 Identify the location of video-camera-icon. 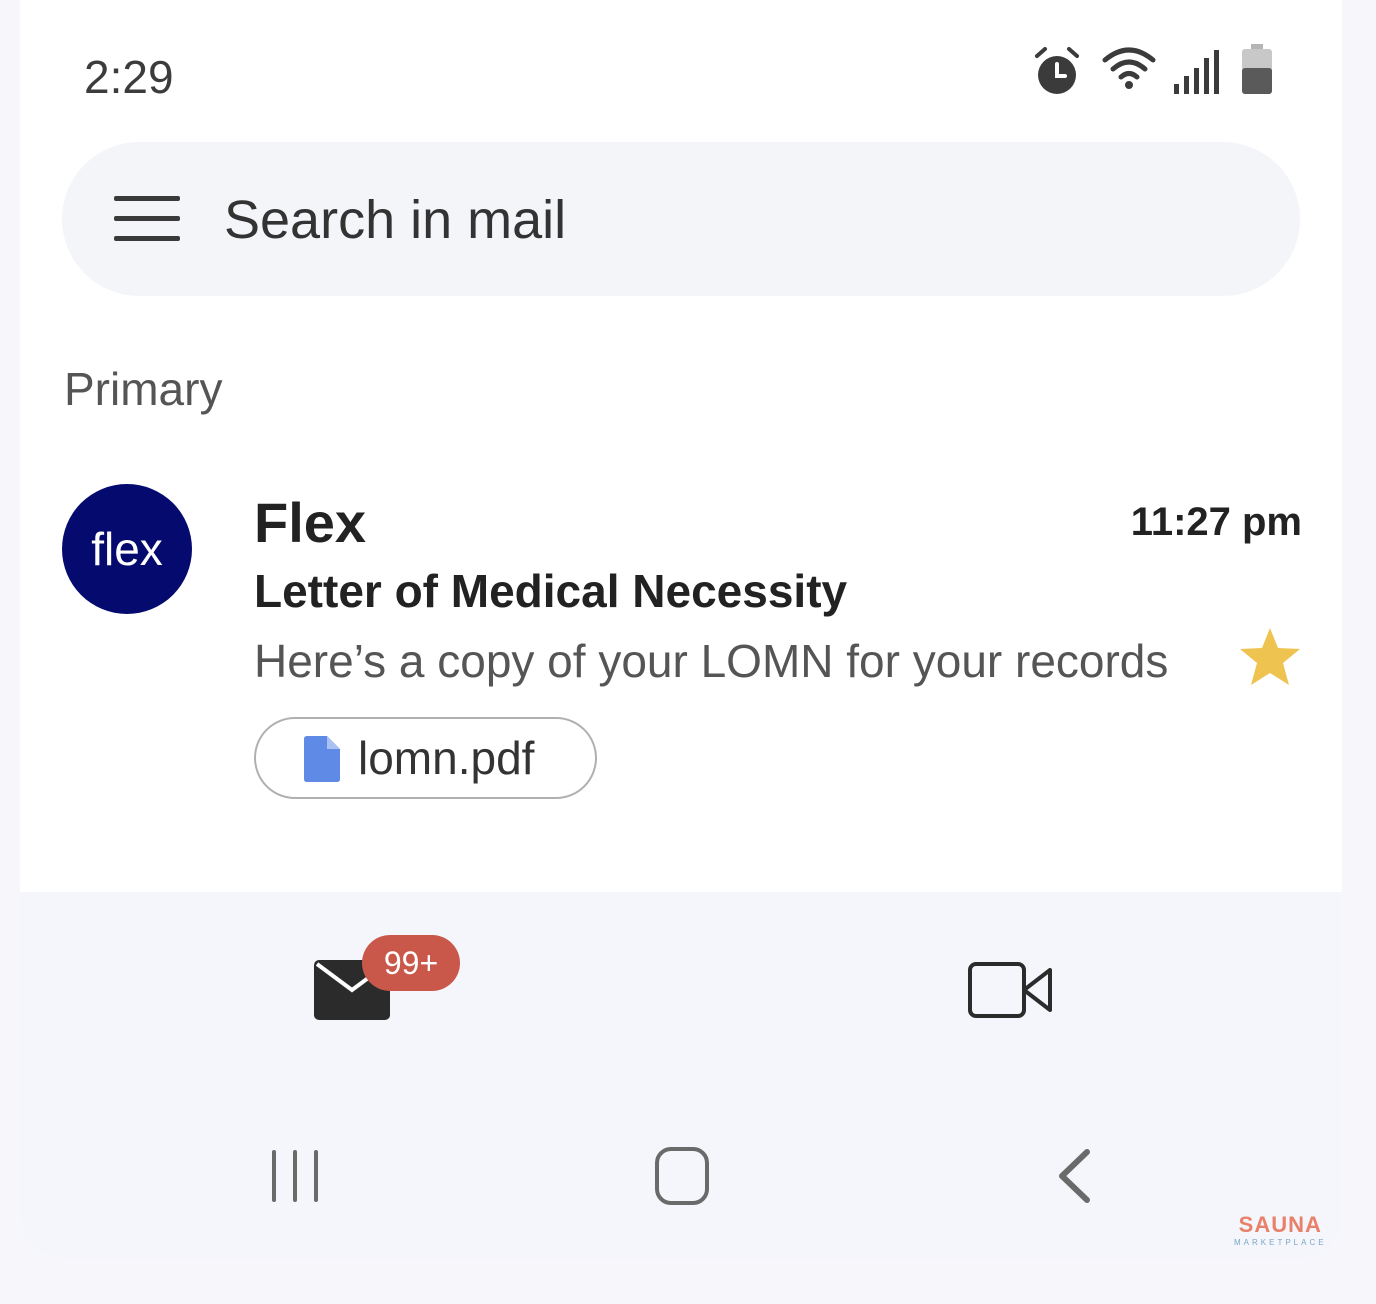
(1010, 990).